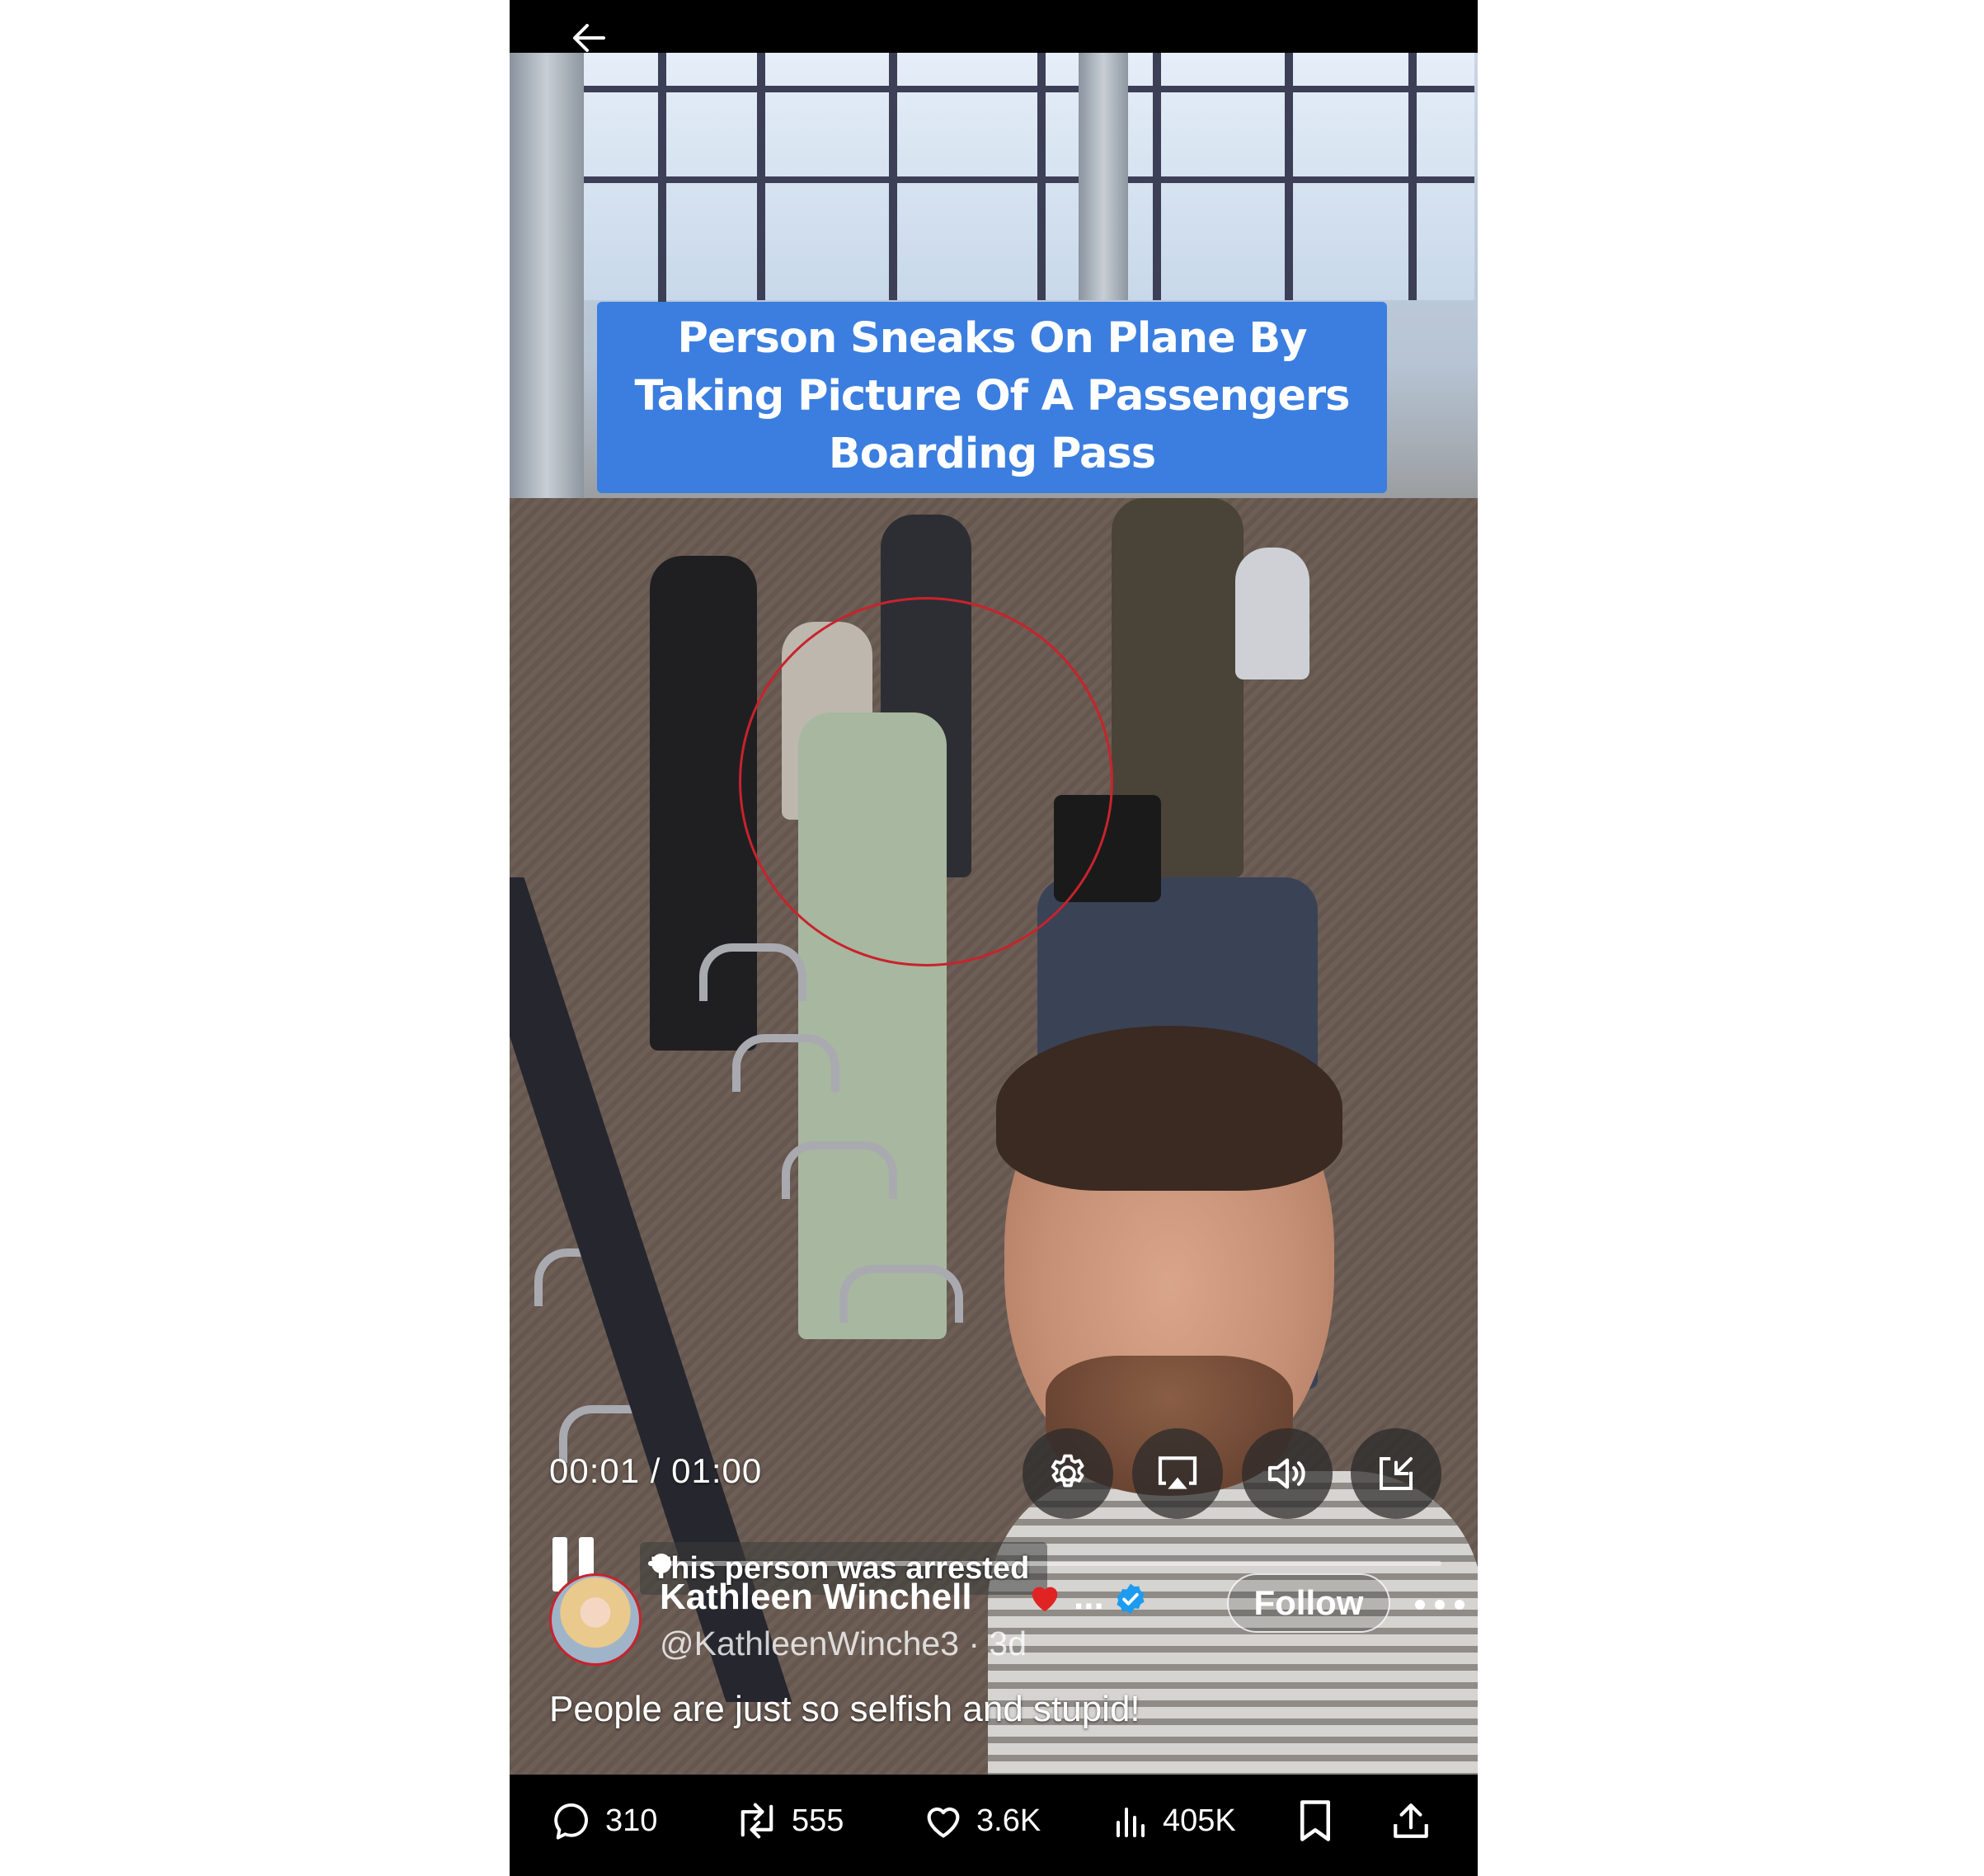  What do you see at coordinates (1440, 1604) in the screenshot?
I see `more-options-icon` at bounding box center [1440, 1604].